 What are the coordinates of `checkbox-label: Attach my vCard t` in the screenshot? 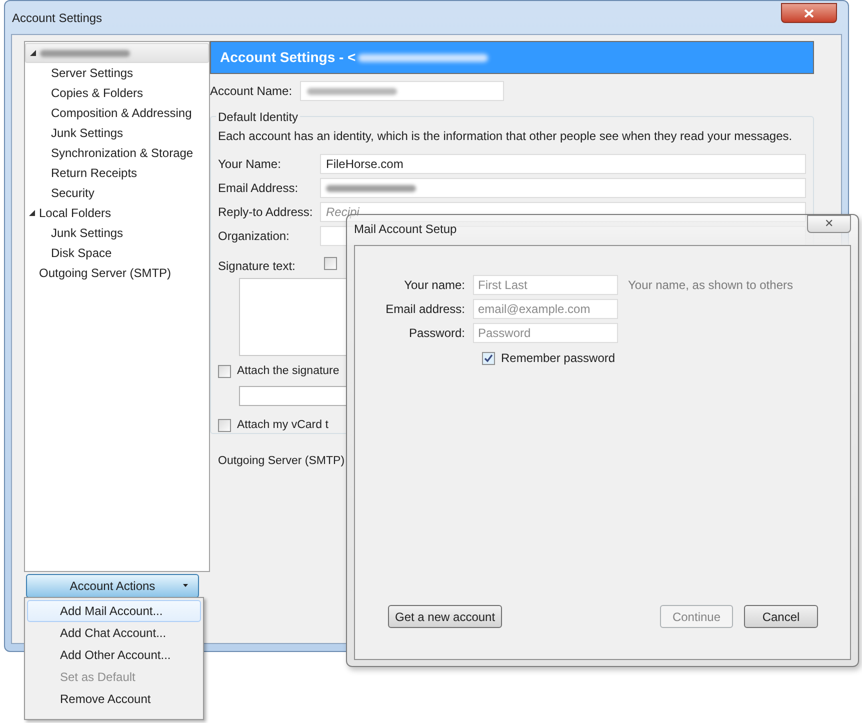 It's located at (282, 426).